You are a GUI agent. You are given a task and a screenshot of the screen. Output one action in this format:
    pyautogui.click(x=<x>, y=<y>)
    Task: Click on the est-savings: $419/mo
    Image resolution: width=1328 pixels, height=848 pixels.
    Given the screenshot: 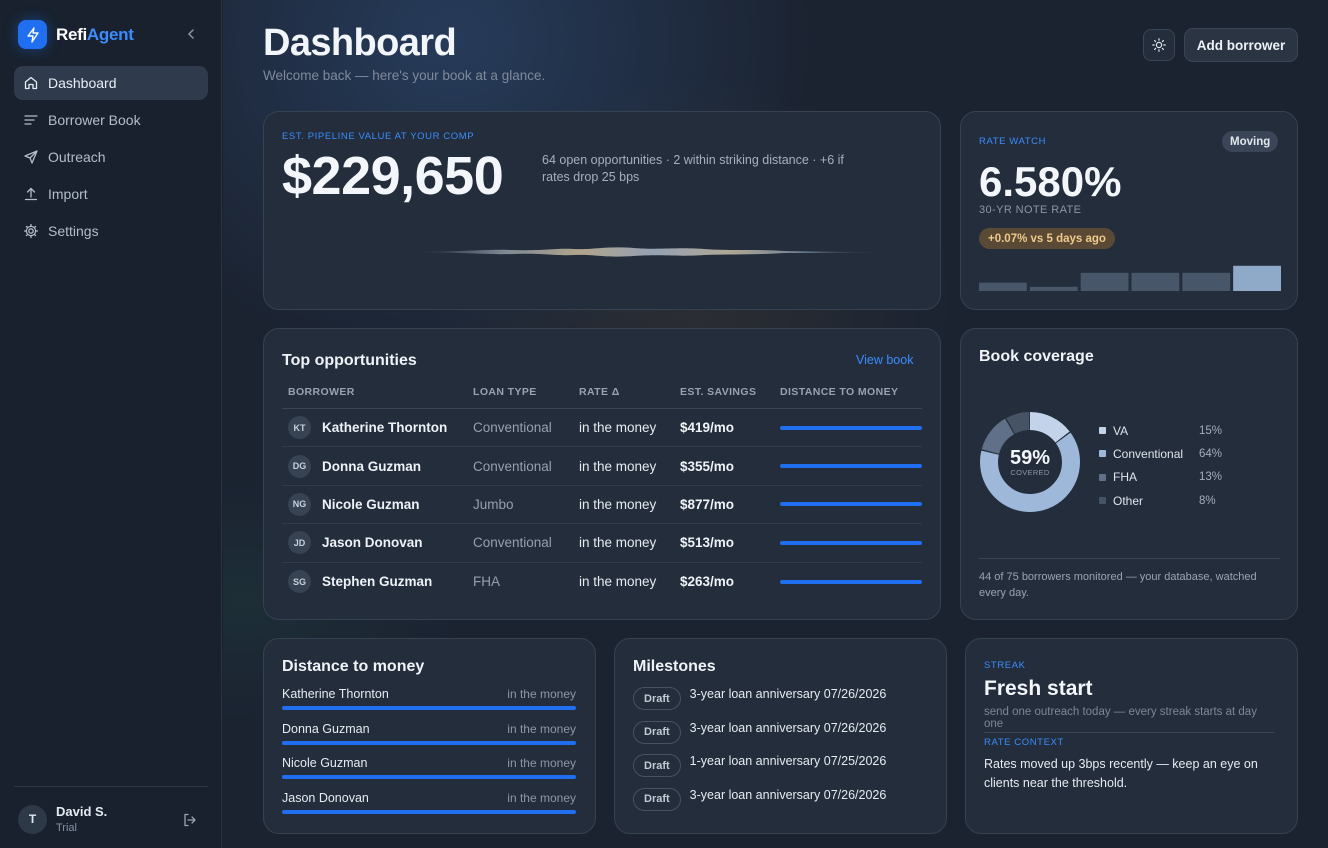 What is the action you would take?
    pyautogui.click(x=707, y=428)
    